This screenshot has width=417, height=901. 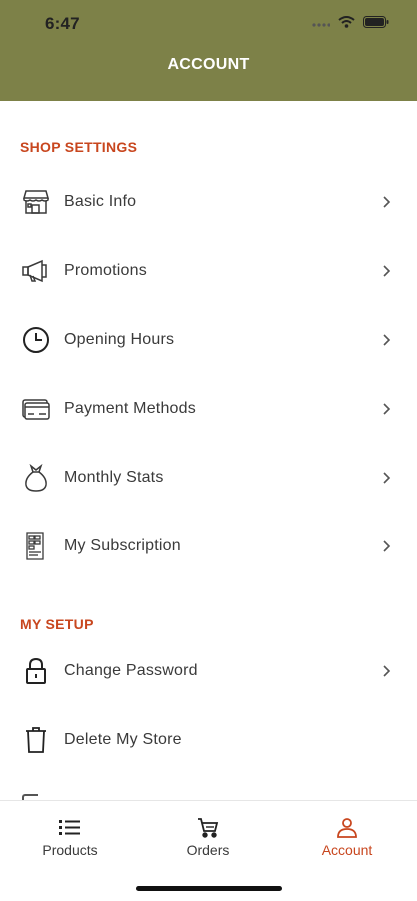 What do you see at coordinates (119, 339) in the screenshot?
I see `menu-item-label: Opening Hours` at bounding box center [119, 339].